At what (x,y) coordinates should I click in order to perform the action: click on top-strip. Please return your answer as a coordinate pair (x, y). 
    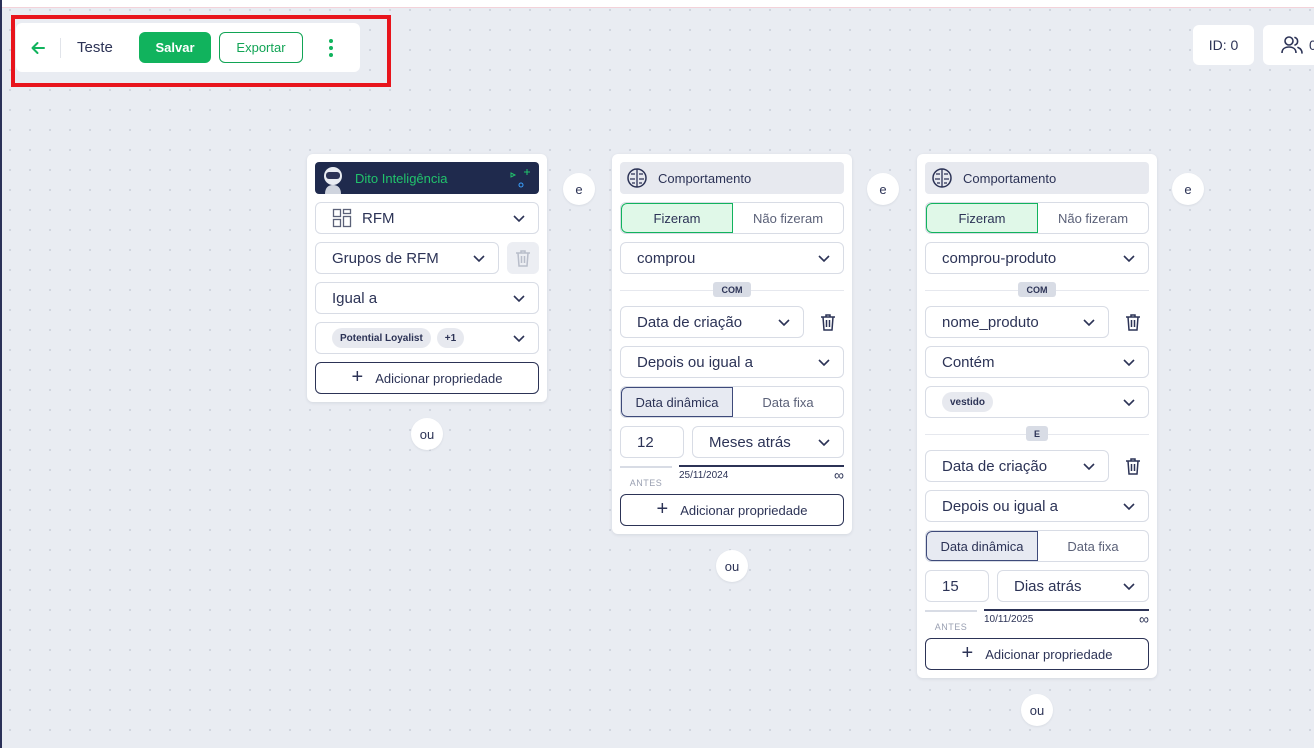
    Looking at the image, I should click on (657, 4).